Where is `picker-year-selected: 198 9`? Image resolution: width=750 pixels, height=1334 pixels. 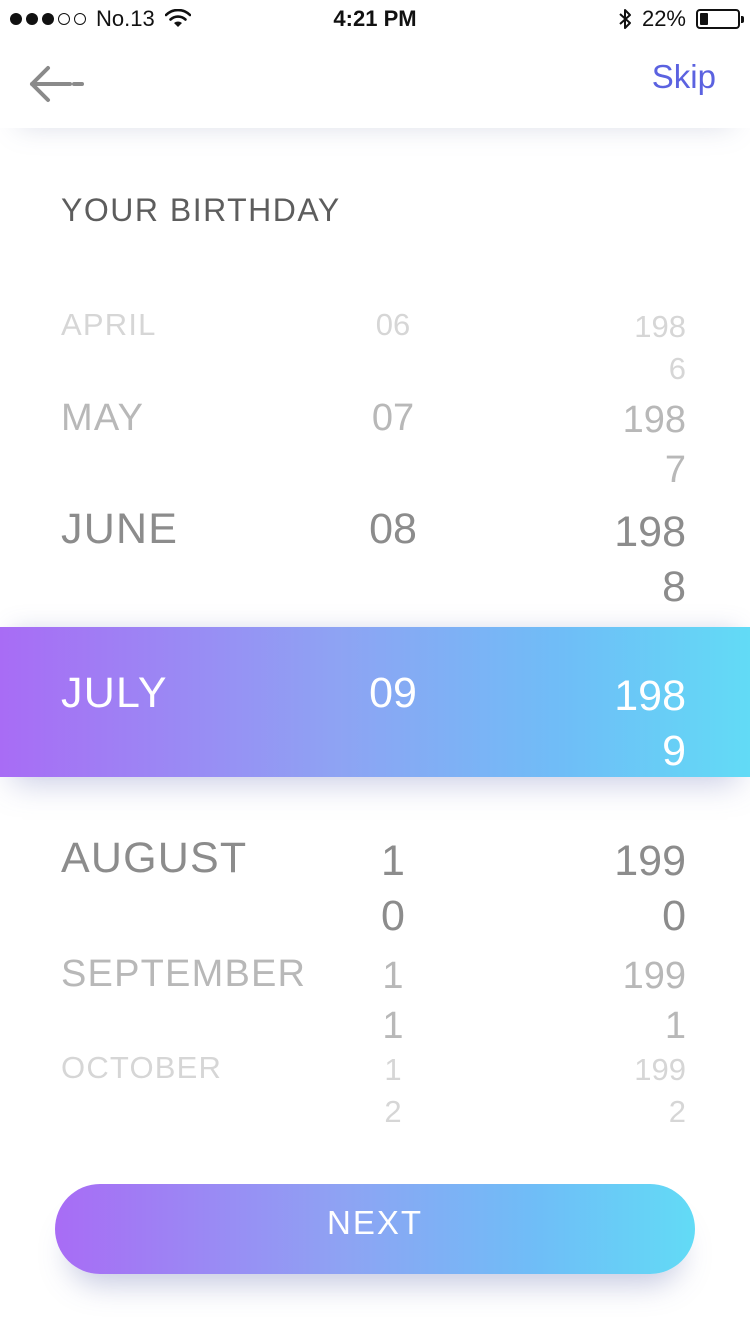 picker-year-selected: 198 9 is located at coordinates (626, 724).